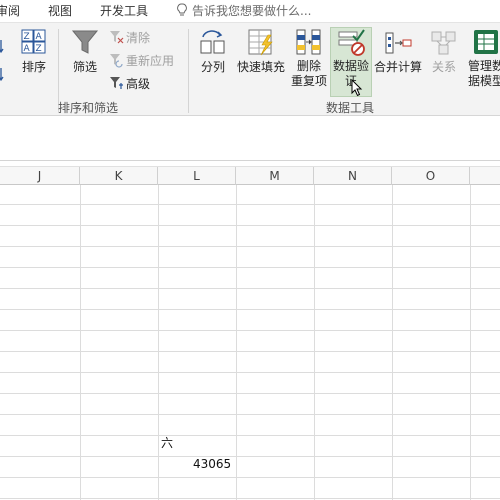 Image resolution: width=500 pixels, height=500 pixels. What do you see at coordinates (60, 11) in the screenshot?
I see `tab-view: 视图` at bounding box center [60, 11].